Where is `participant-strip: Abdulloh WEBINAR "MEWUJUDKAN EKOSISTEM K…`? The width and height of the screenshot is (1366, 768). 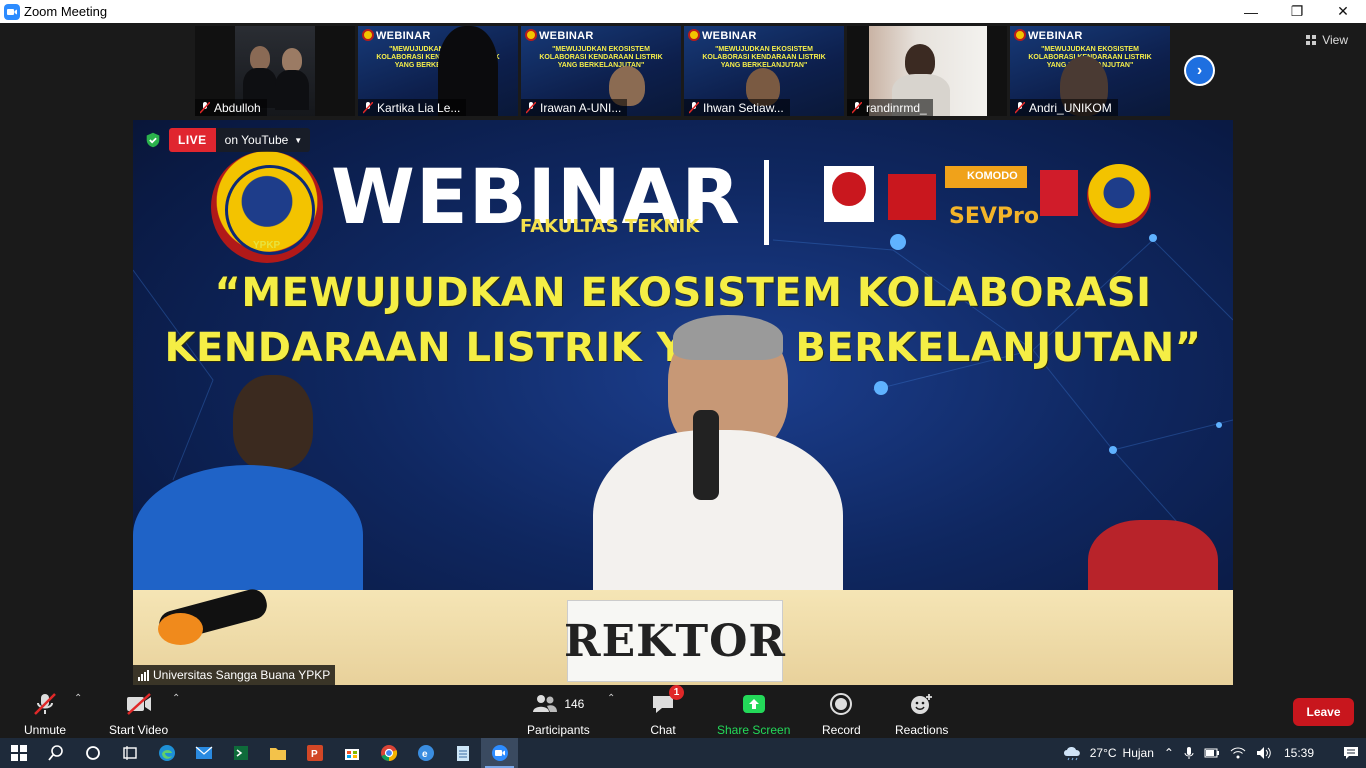
participant-strip: Abdulloh WEBINAR "MEWUJUDKAN EKOSISTEM K… is located at coordinates (682, 71).